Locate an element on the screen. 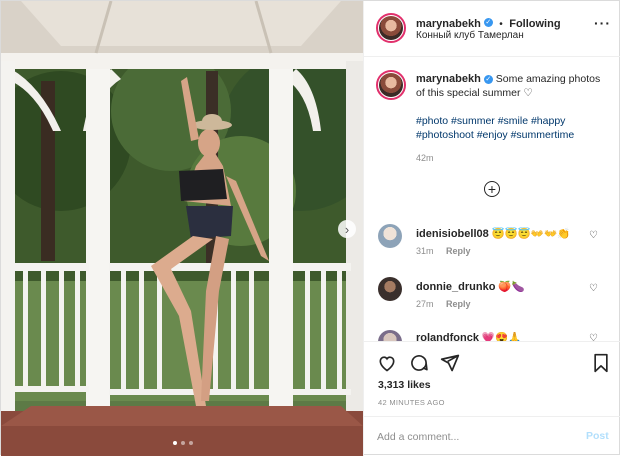  comment-body: donnie_drunko 🍑🍆 is located at coordinates (470, 286).